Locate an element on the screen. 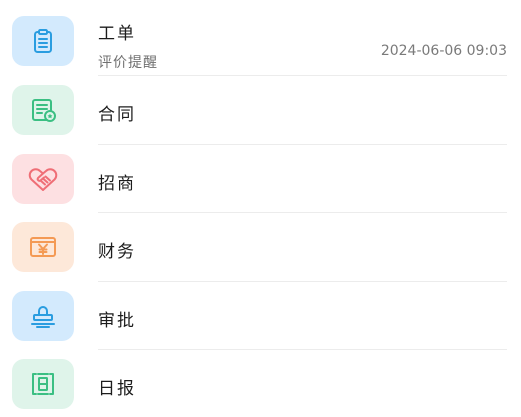  investment-title: 招商 is located at coordinates (117, 184).